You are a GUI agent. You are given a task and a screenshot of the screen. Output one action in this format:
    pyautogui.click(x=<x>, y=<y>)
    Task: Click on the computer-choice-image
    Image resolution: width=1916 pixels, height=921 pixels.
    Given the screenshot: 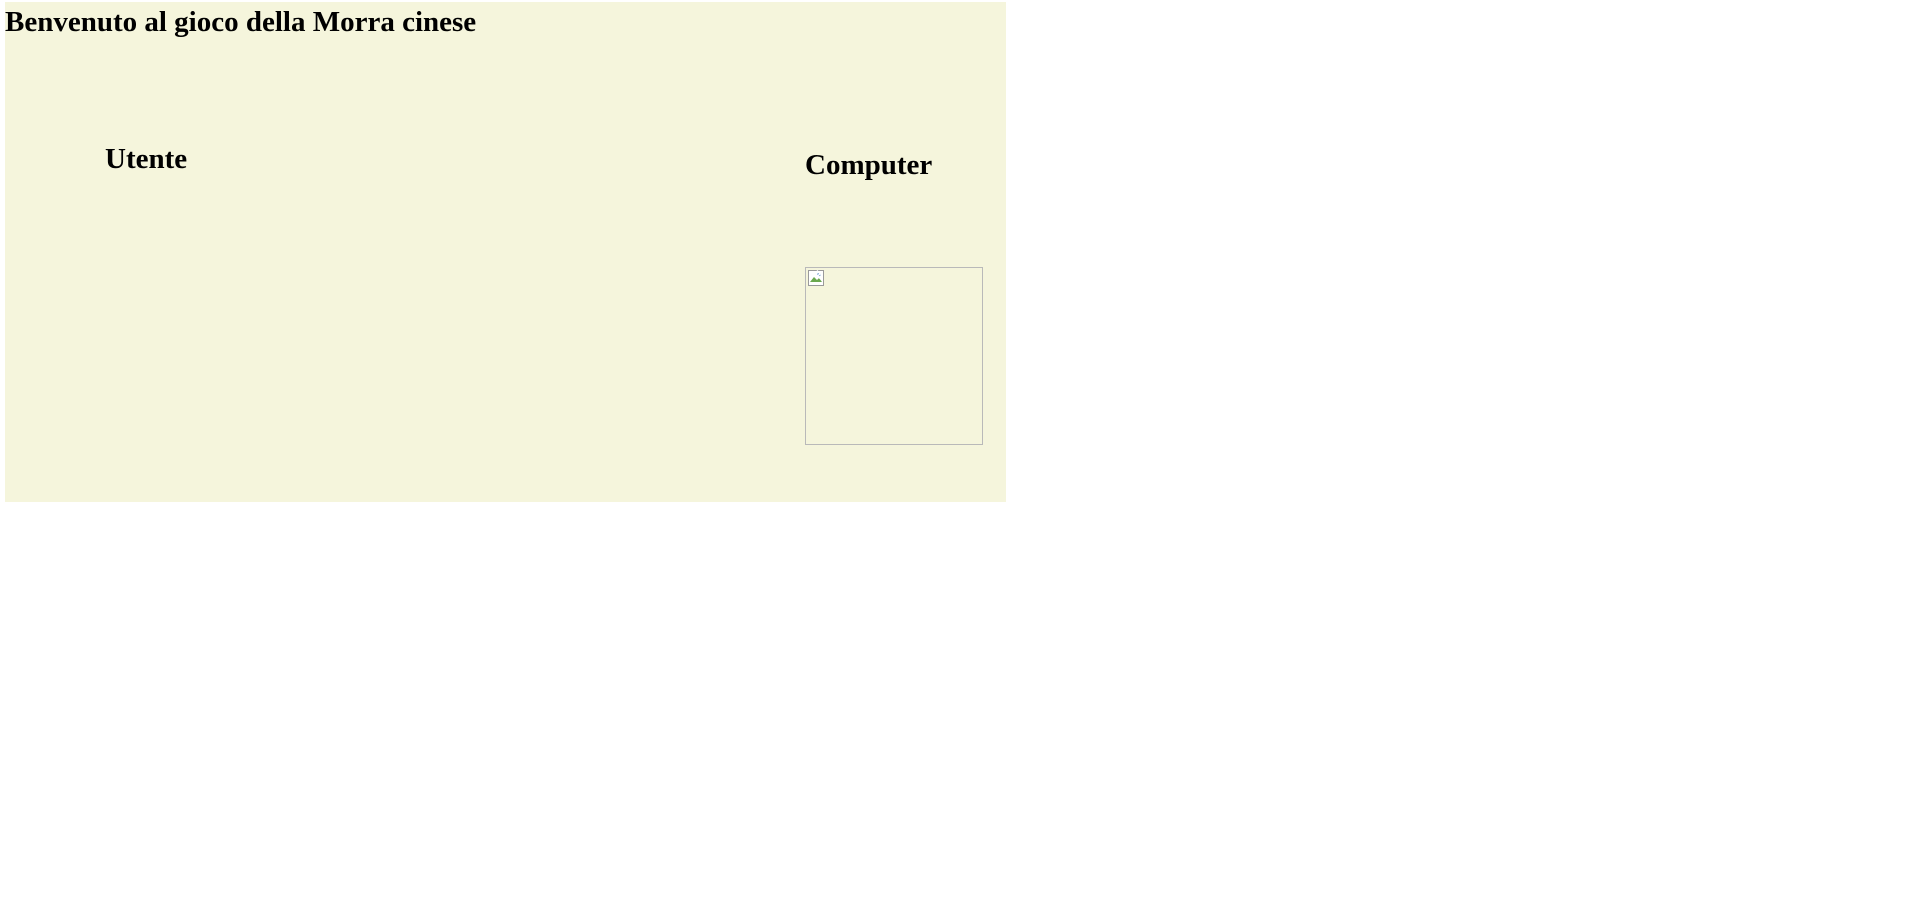 What is the action you would take?
    pyautogui.click(x=894, y=356)
    